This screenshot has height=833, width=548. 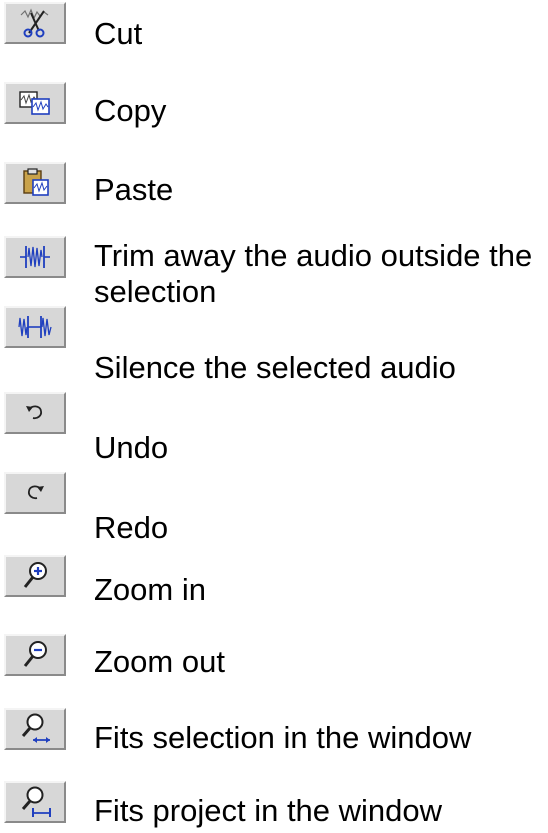 What do you see at coordinates (150, 589) in the screenshot?
I see `legend-label-zoom-in: Zoom in` at bounding box center [150, 589].